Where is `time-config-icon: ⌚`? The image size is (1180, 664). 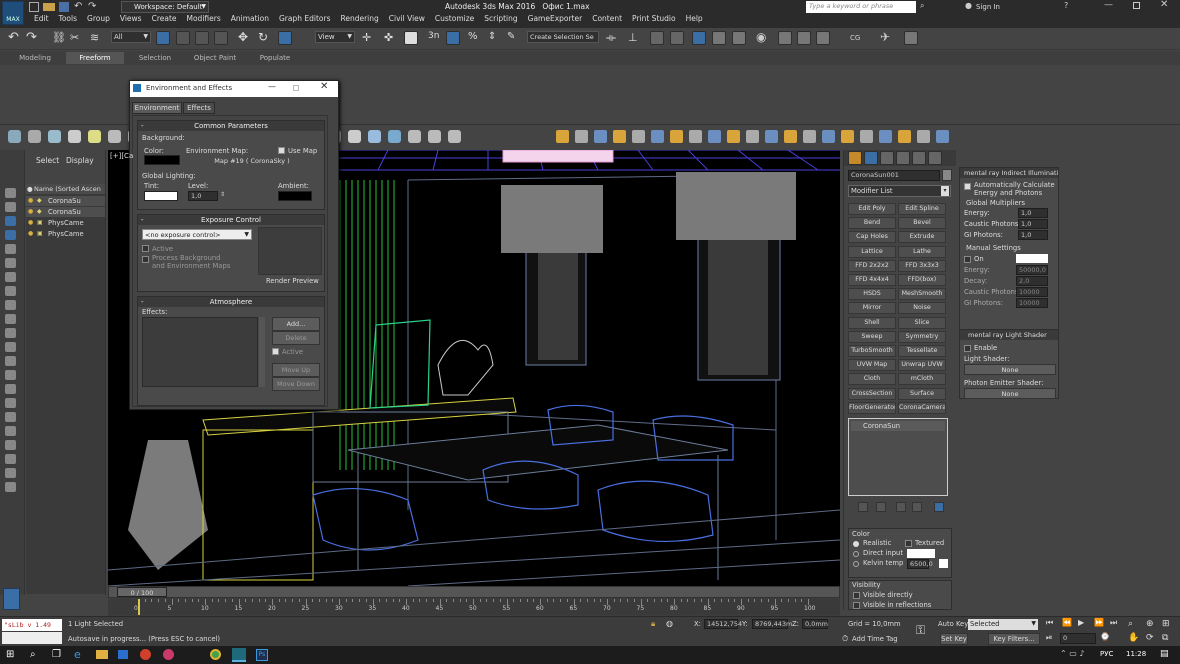 time-config-icon: ⌚ is located at coordinates (1105, 636).